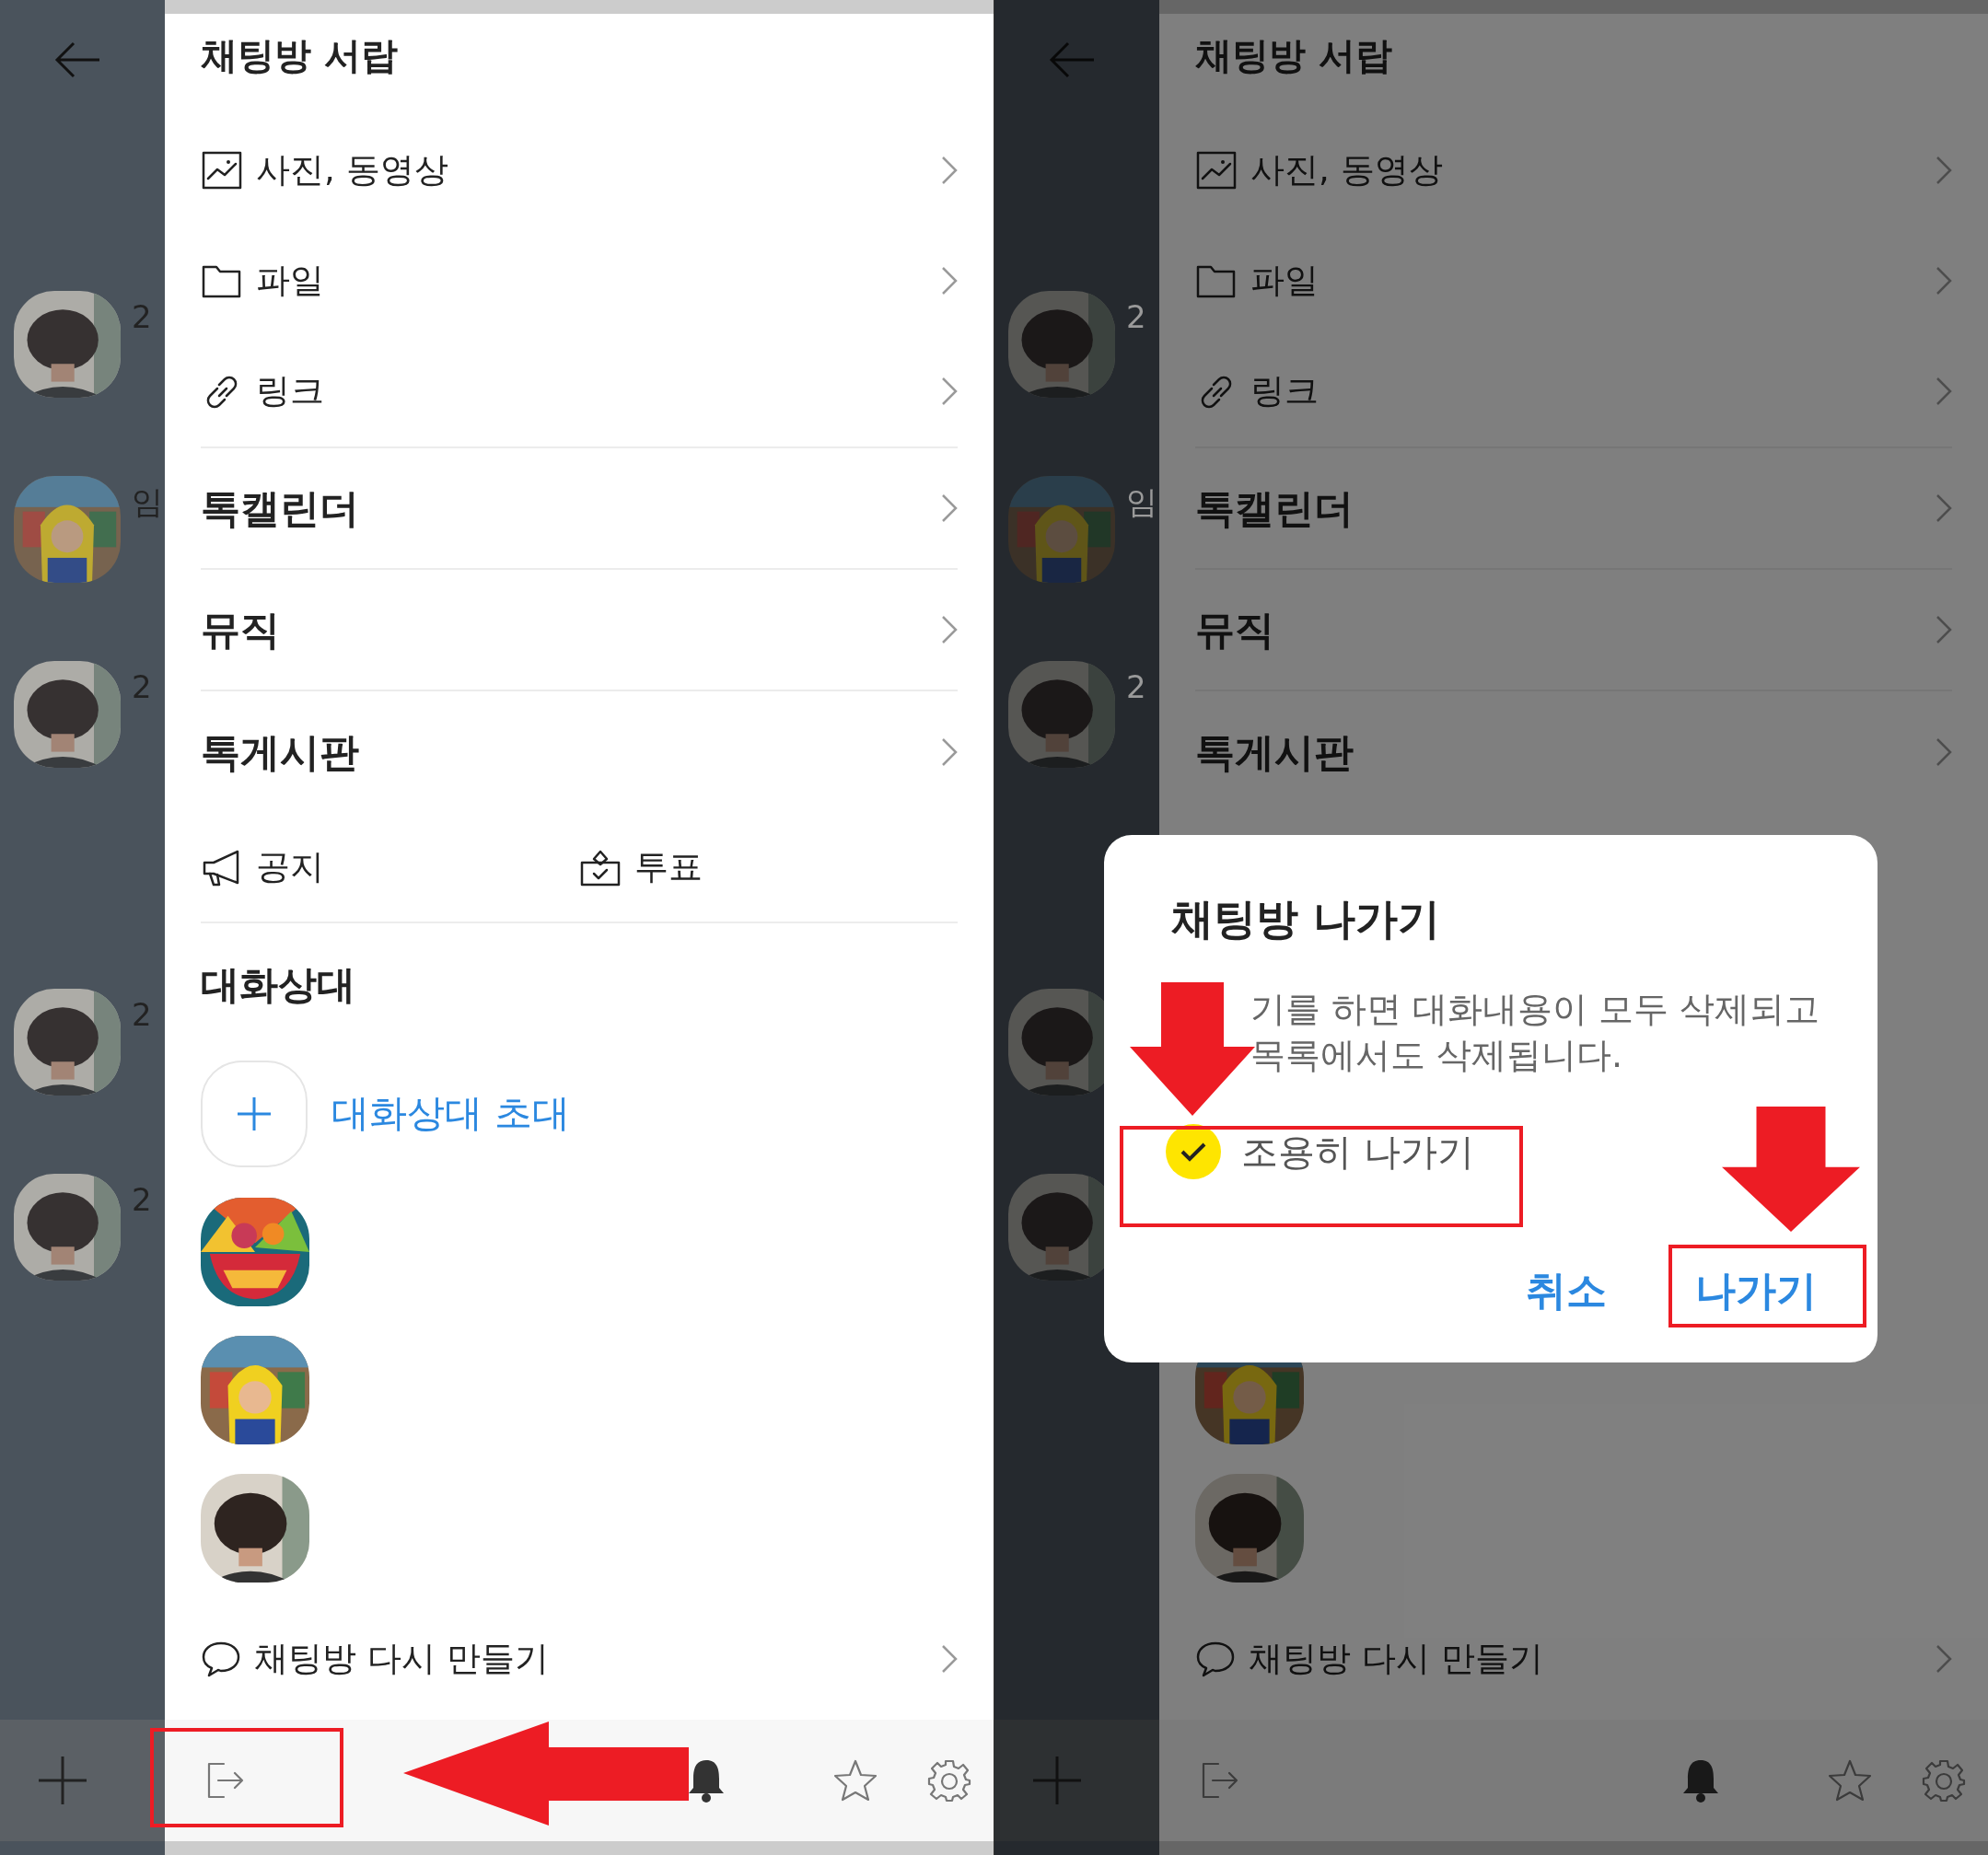 The height and width of the screenshot is (1855, 1988). I want to click on shortcut-item: 공지, so click(390, 867).